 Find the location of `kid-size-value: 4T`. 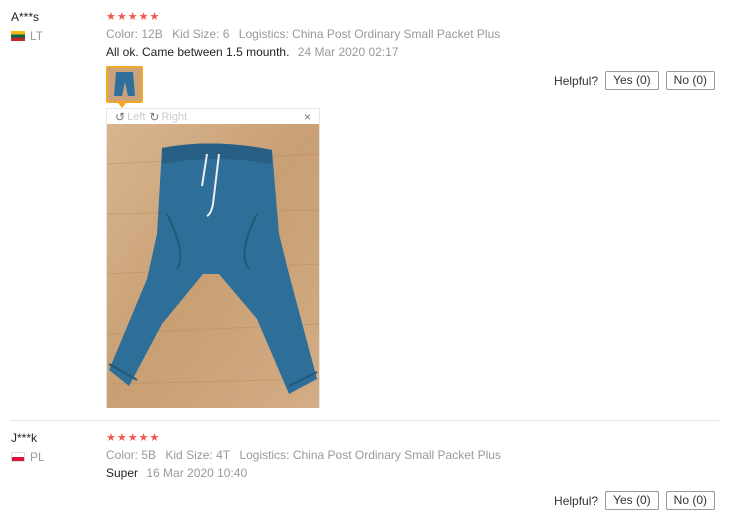

kid-size-value: 4T is located at coordinates (223, 455).